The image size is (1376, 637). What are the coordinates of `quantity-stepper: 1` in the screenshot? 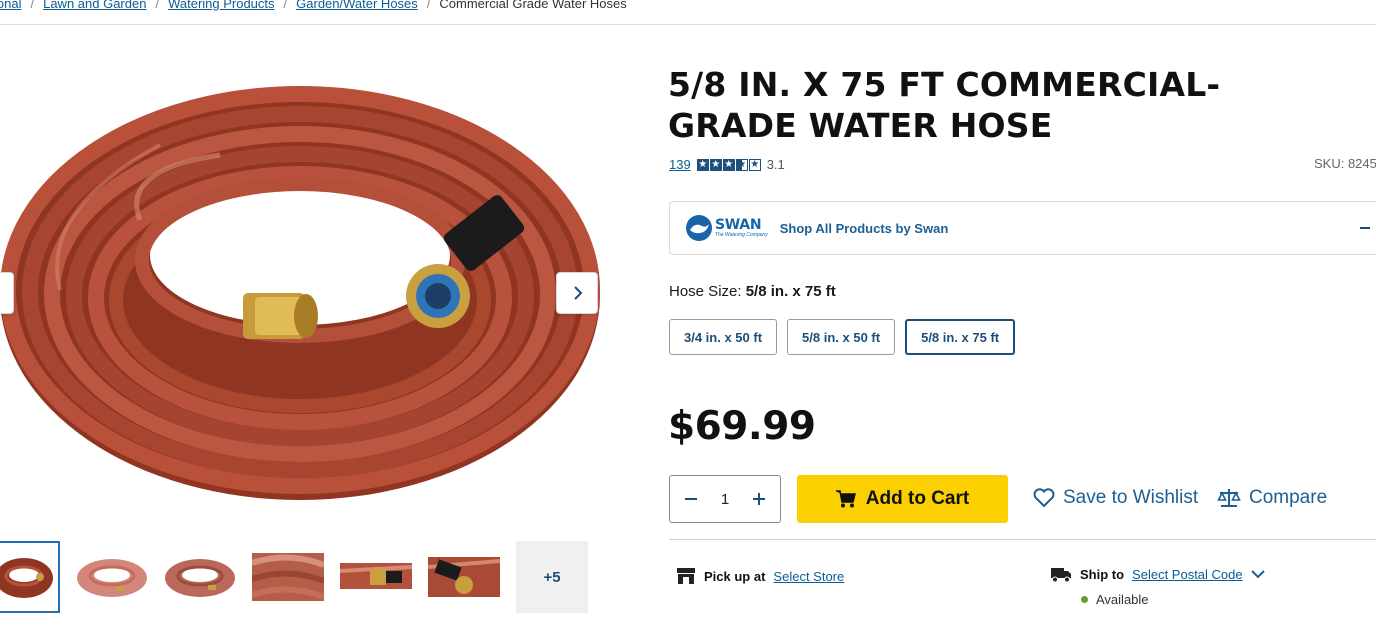 It's located at (725, 499).